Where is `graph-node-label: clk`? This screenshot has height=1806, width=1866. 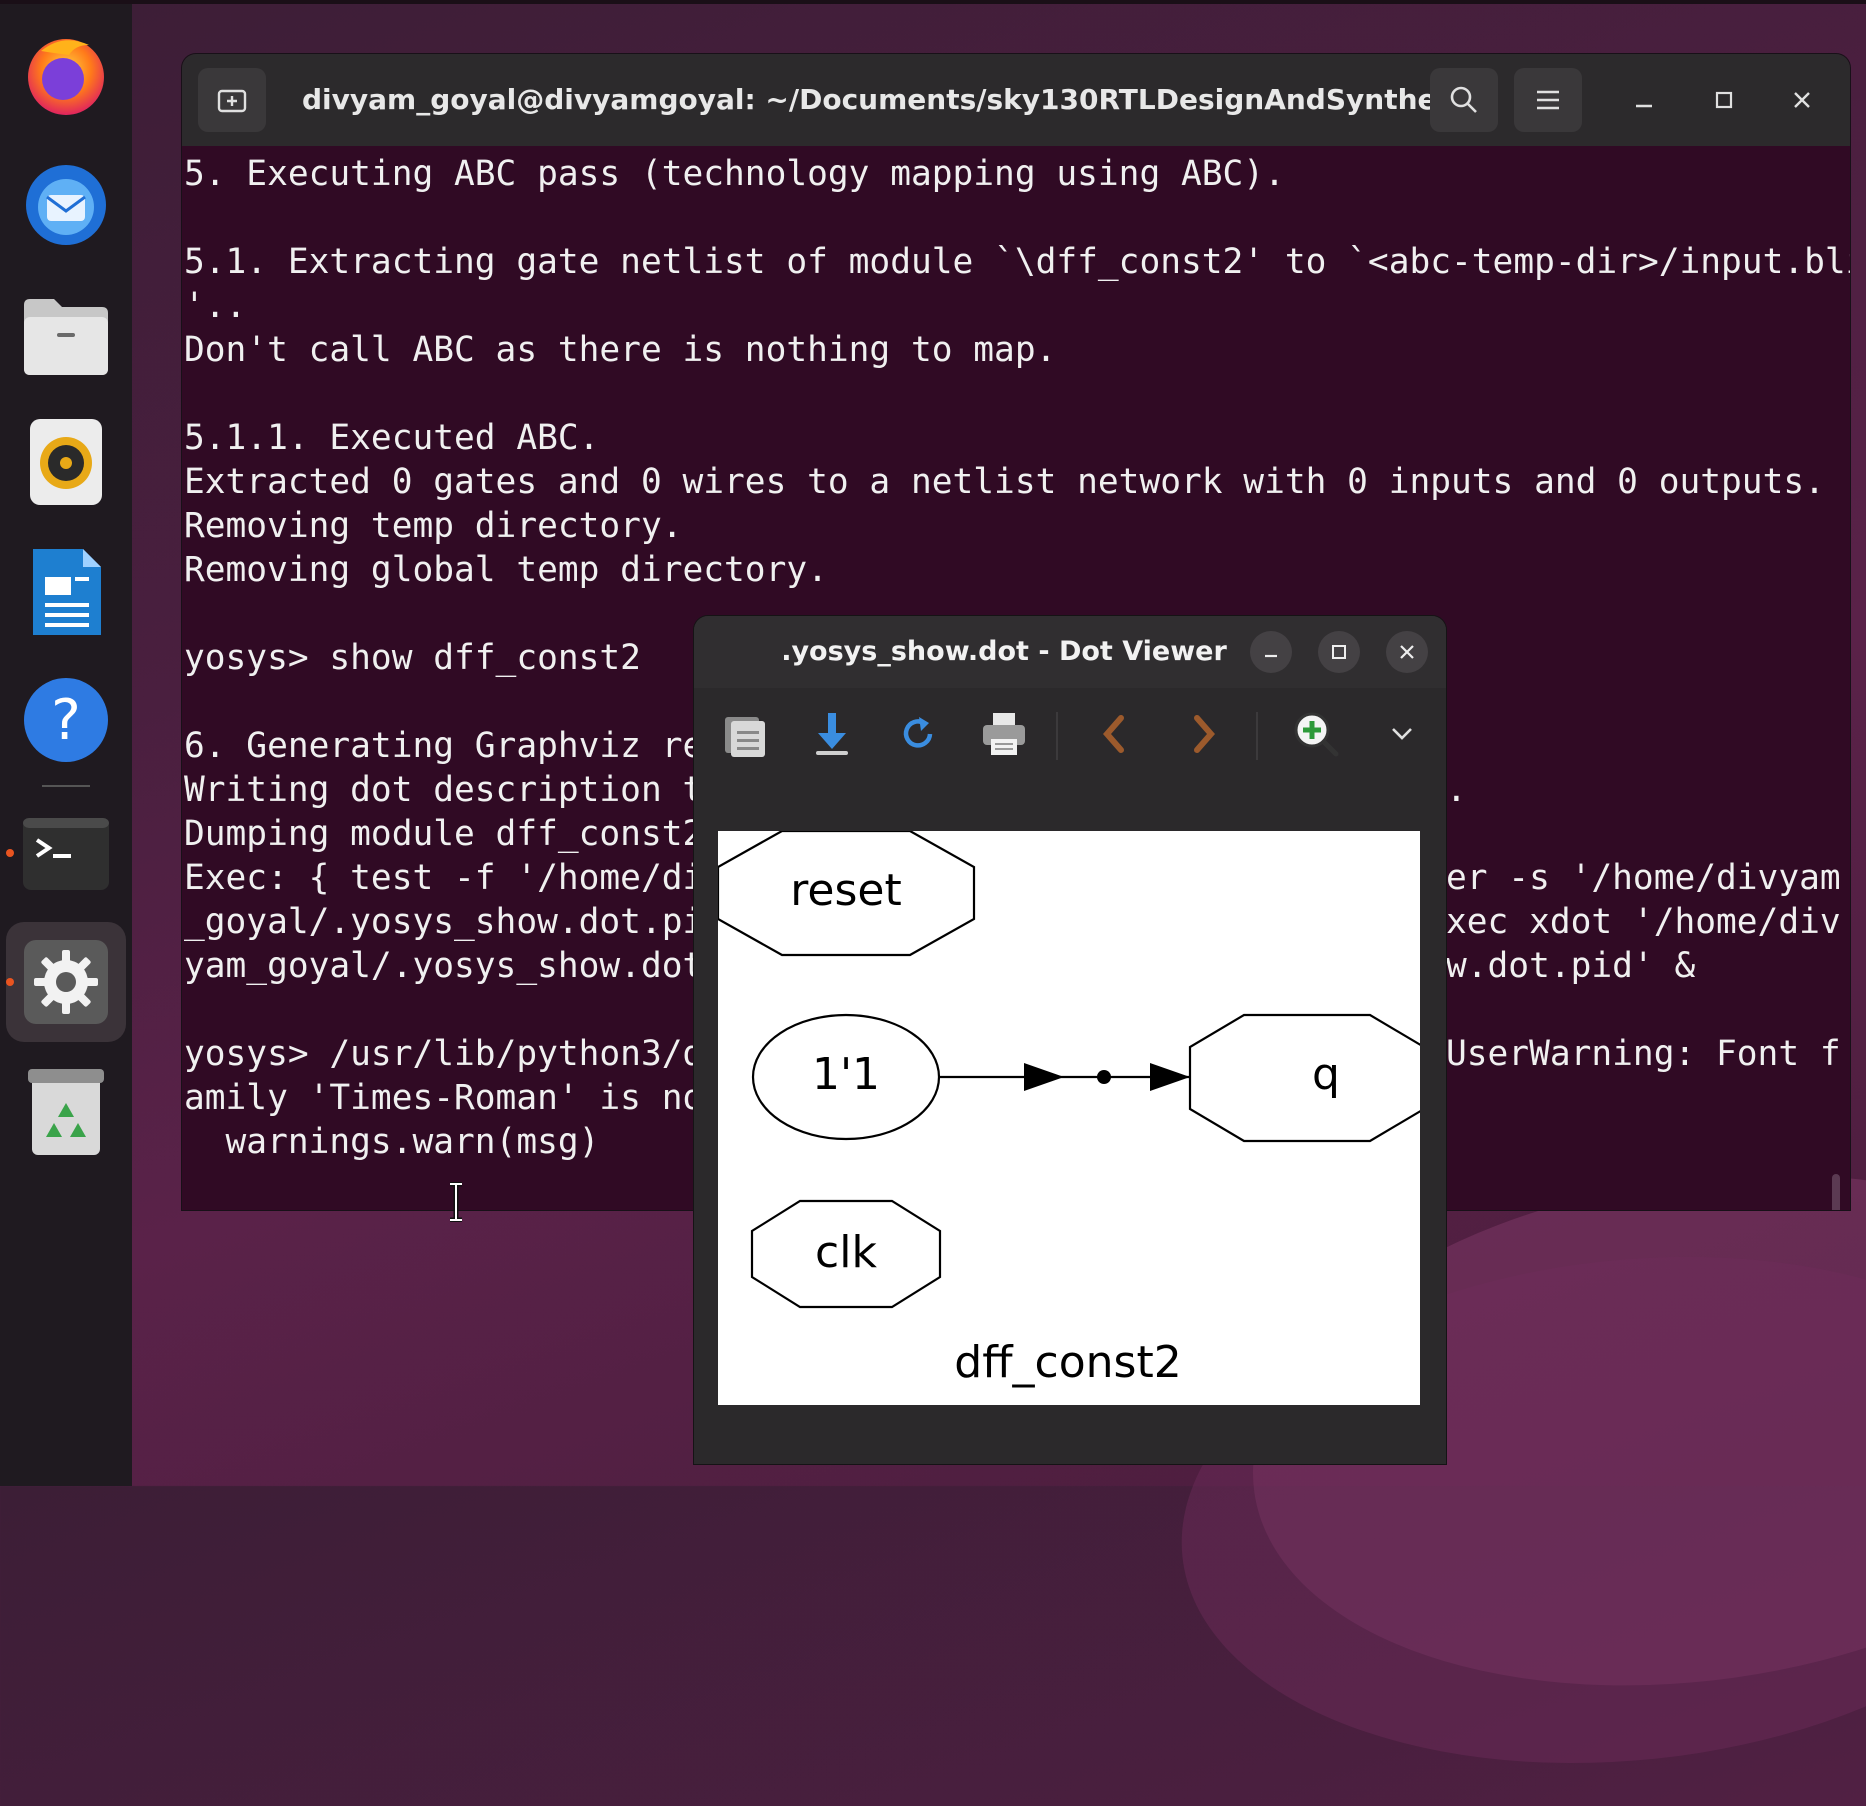
graph-node-label: clk is located at coordinates (846, 1252).